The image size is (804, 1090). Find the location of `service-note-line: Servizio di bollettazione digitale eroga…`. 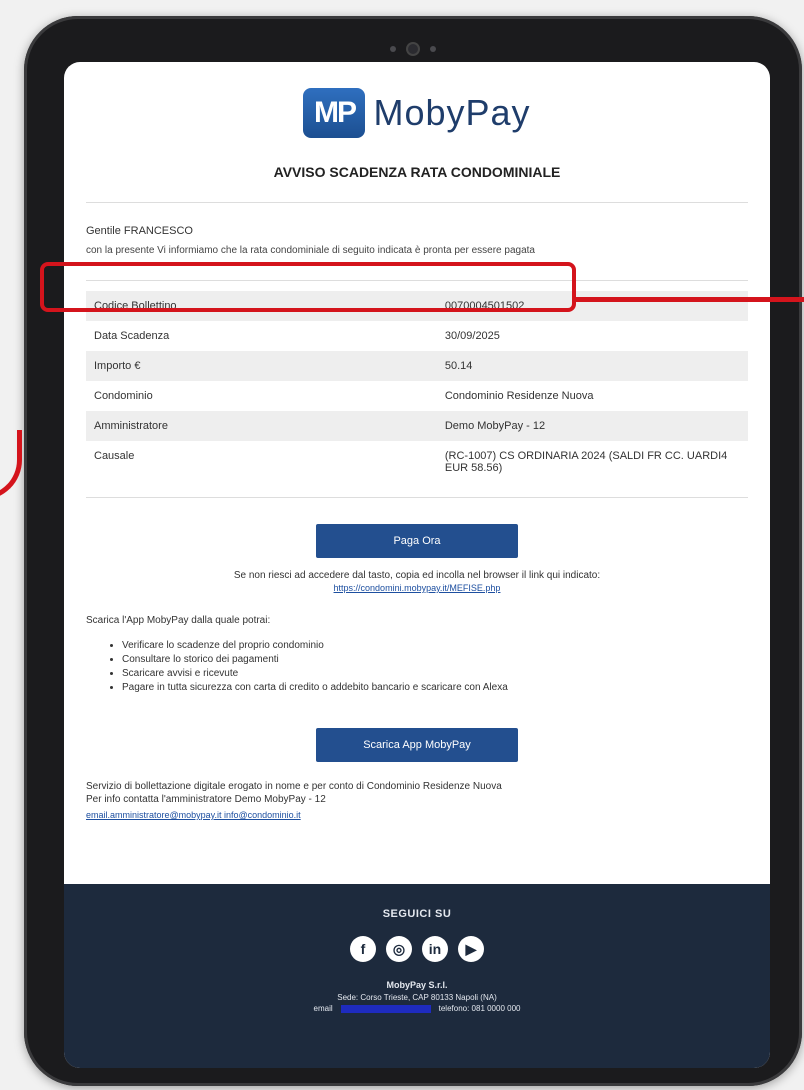

service-note-line: Servizio di bollettazione digitale eroga… is located at coordinates (294, 786).